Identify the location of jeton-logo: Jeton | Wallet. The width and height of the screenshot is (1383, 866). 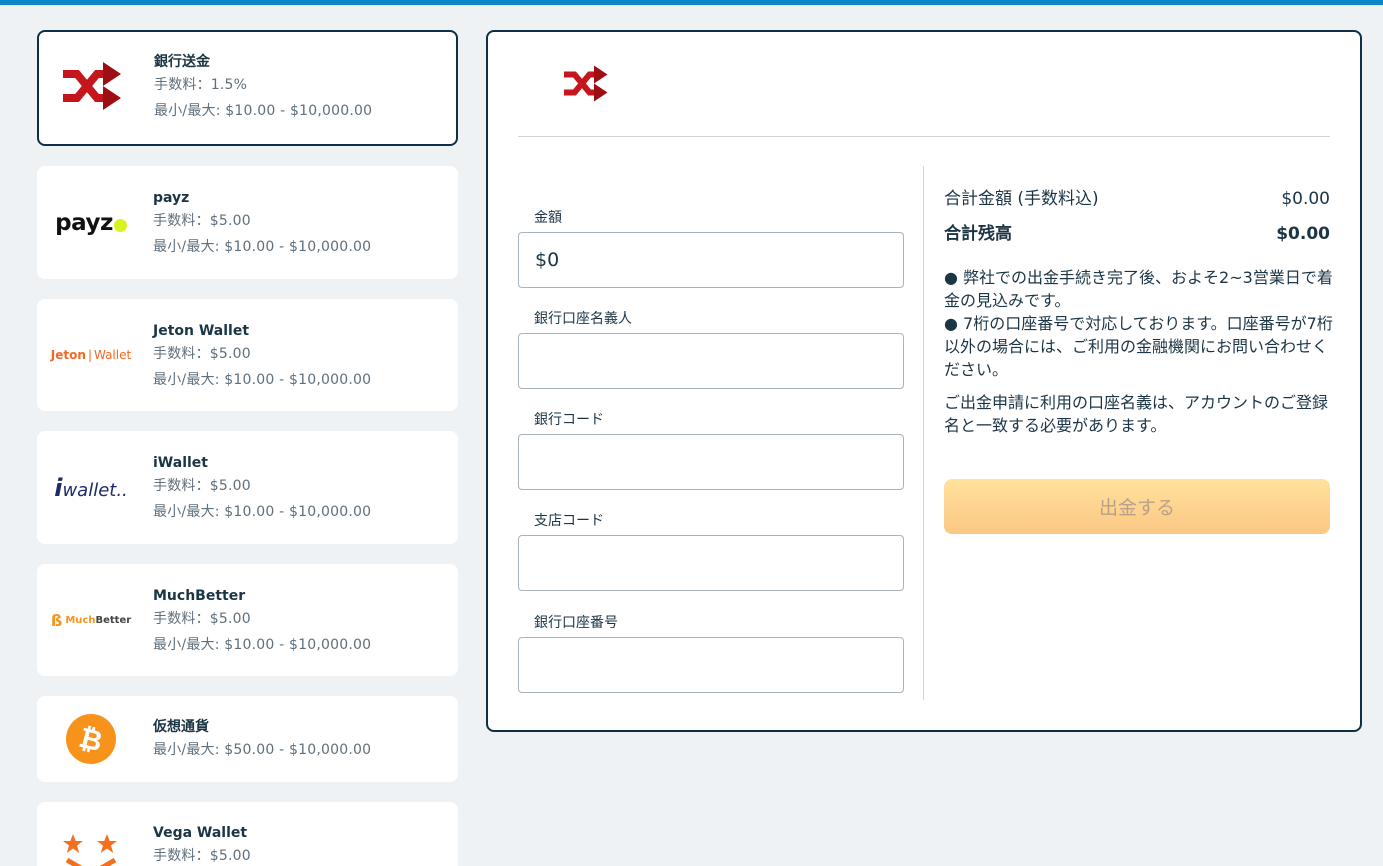
(91, 355).